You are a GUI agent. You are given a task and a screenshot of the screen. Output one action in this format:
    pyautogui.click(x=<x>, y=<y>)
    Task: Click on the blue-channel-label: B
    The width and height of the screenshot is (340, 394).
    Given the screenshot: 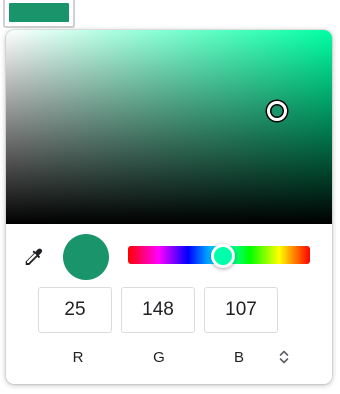 What is the action you would take?
    pyautogui.click(x=238, y=357)
    